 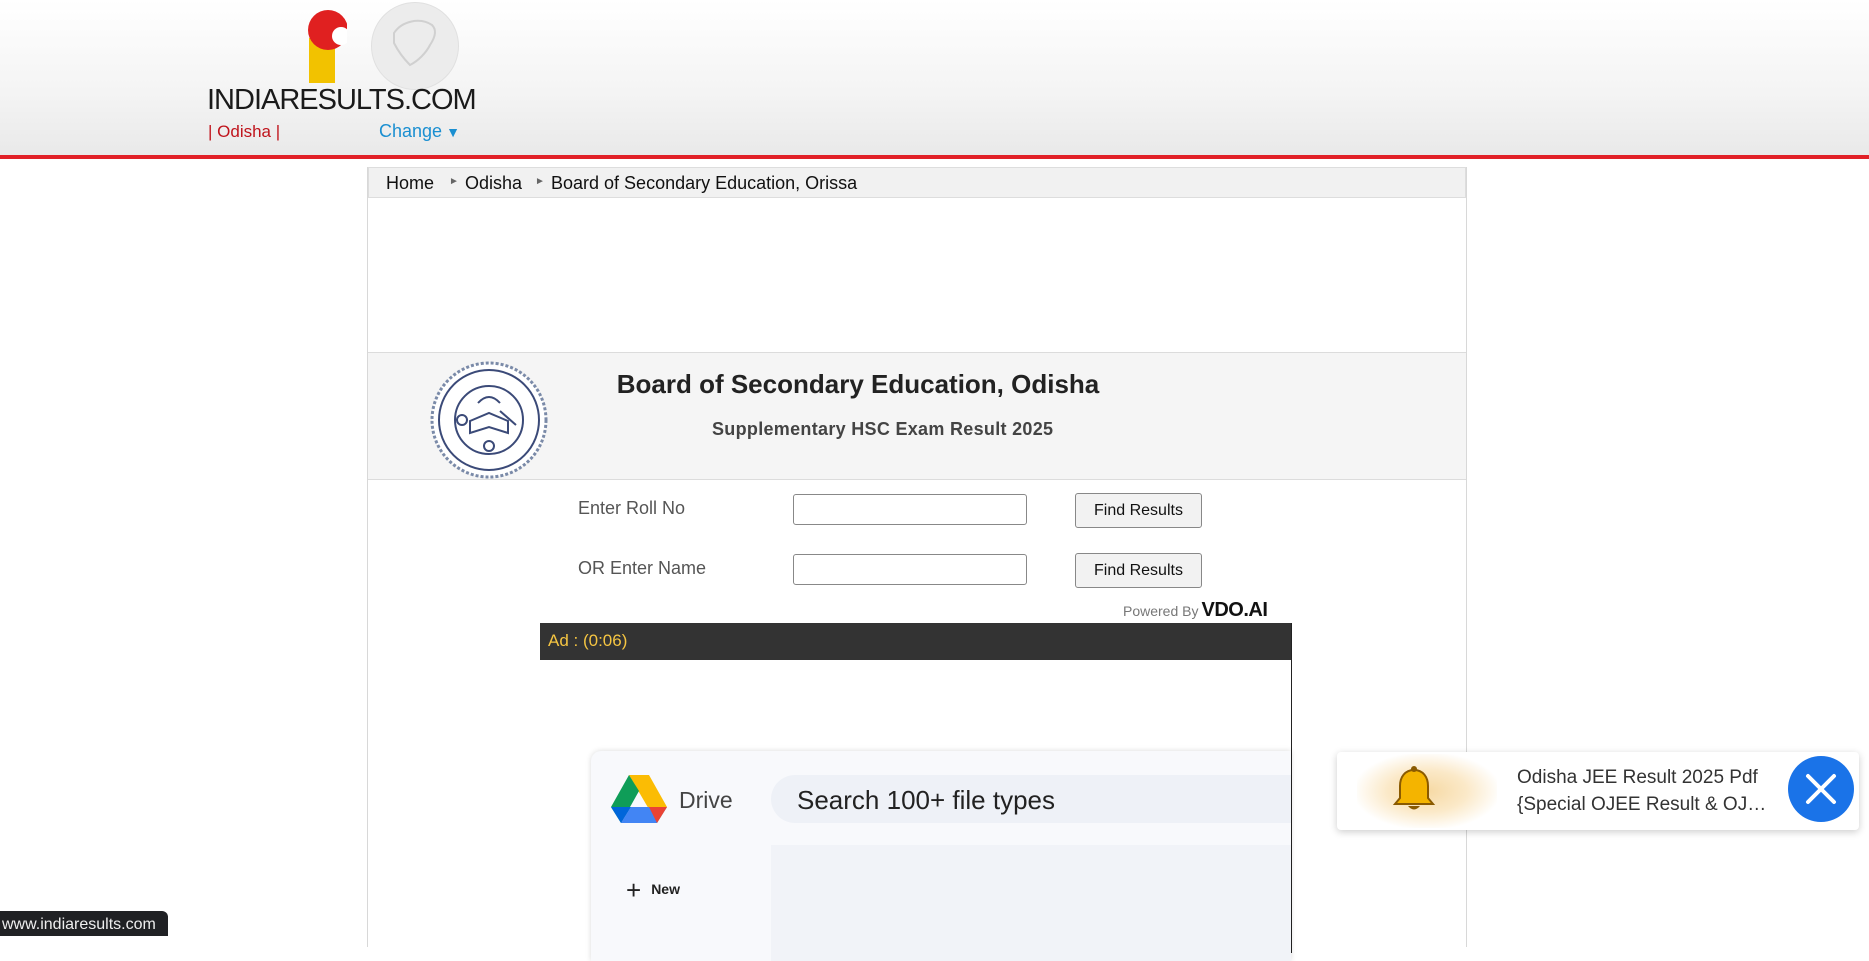 I want to click on drive-ad-card: Drive Search 100+ file types + New, so click(x=941, y=856).